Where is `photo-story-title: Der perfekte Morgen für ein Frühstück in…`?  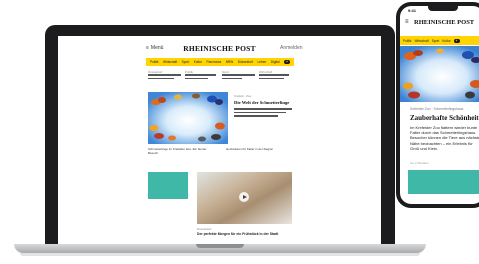
photo-story-title: Der perfekte Morgen für ein Frühstück in… is located at coordinates (238, 234).